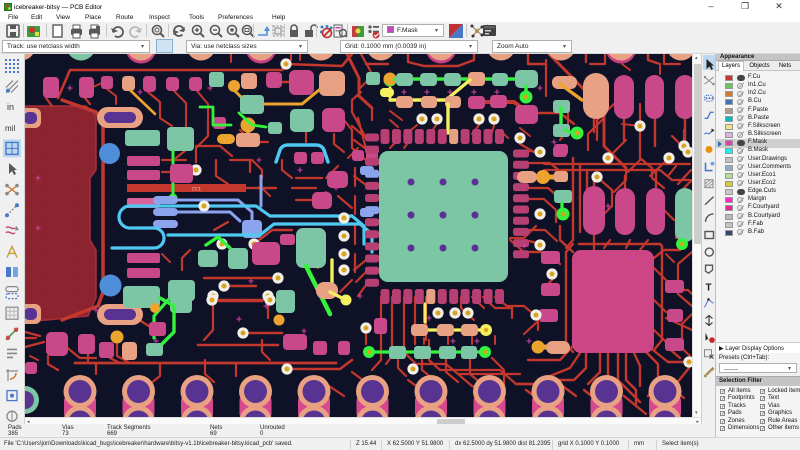 The width and height of the screenshot is (800, 450). Describe the element at coordinates (196, 190) in the screenshot. I see `svg-text: CC1` at that location.